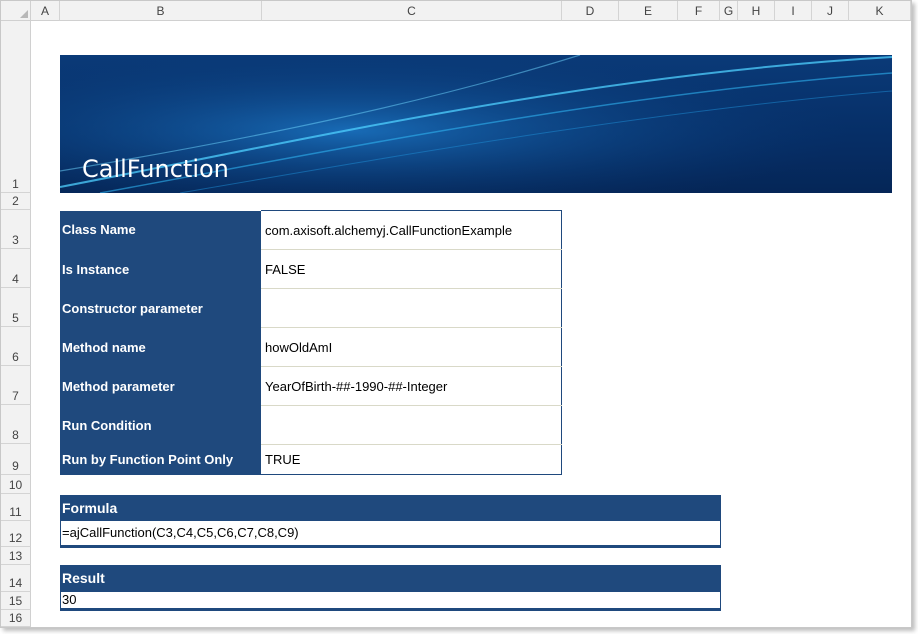  I want to click on property-value: TRUE, so click(411, 459).